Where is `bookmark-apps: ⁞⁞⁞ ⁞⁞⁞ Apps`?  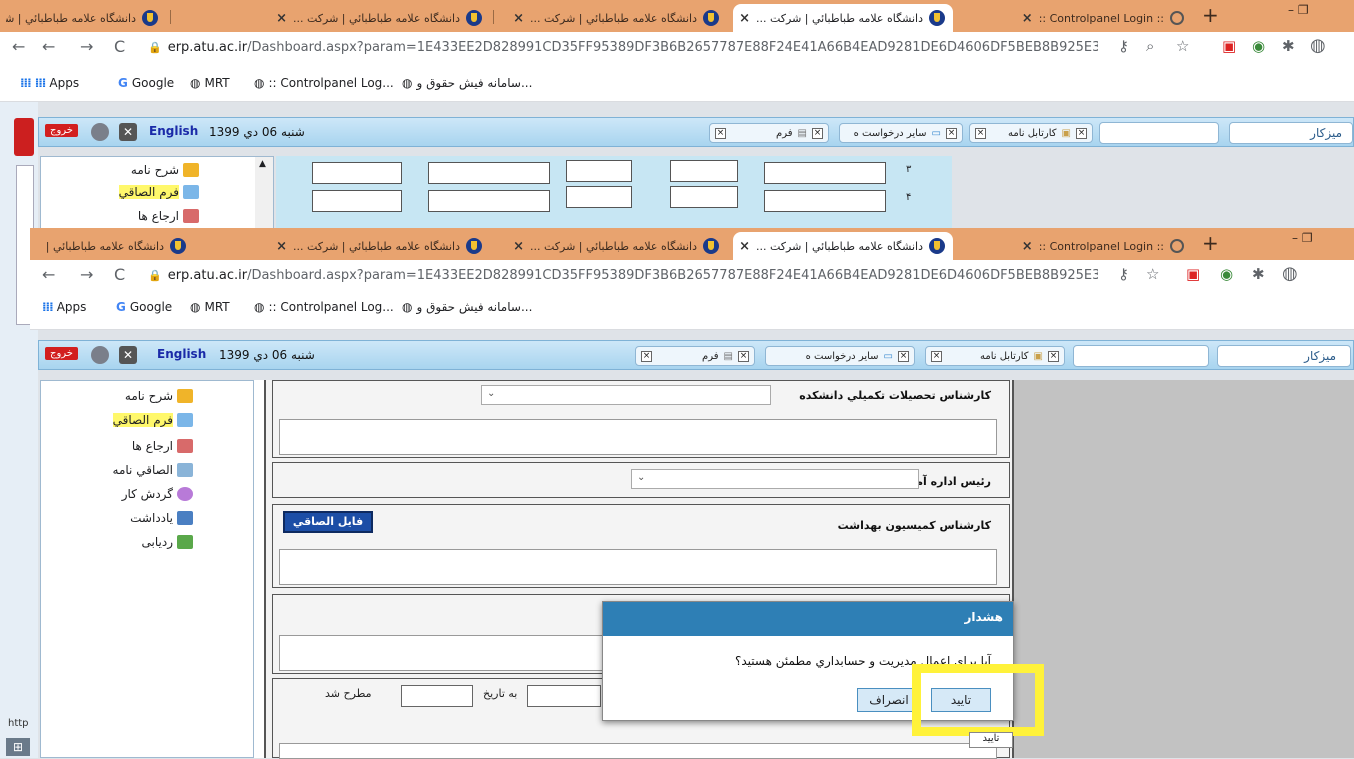 bookmark-apps: ⁞⁞⁞ ⁞⁞⁞ Apps is located at coordinates (49, 83).